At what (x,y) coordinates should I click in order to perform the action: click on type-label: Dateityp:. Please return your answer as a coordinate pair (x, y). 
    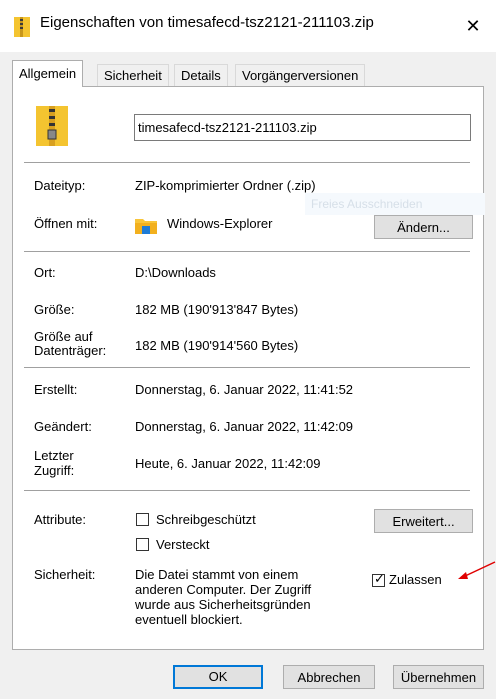
    Looking at the image, I should click on (60, 185).